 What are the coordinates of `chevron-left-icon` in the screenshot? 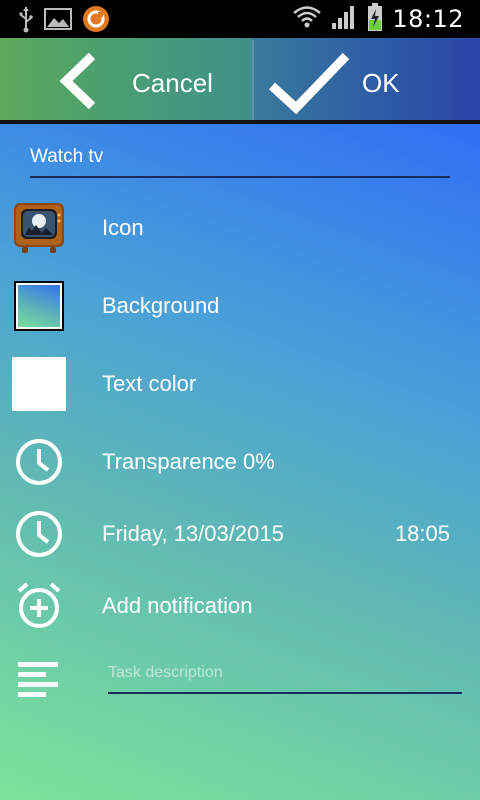 It's located at (79, 83).